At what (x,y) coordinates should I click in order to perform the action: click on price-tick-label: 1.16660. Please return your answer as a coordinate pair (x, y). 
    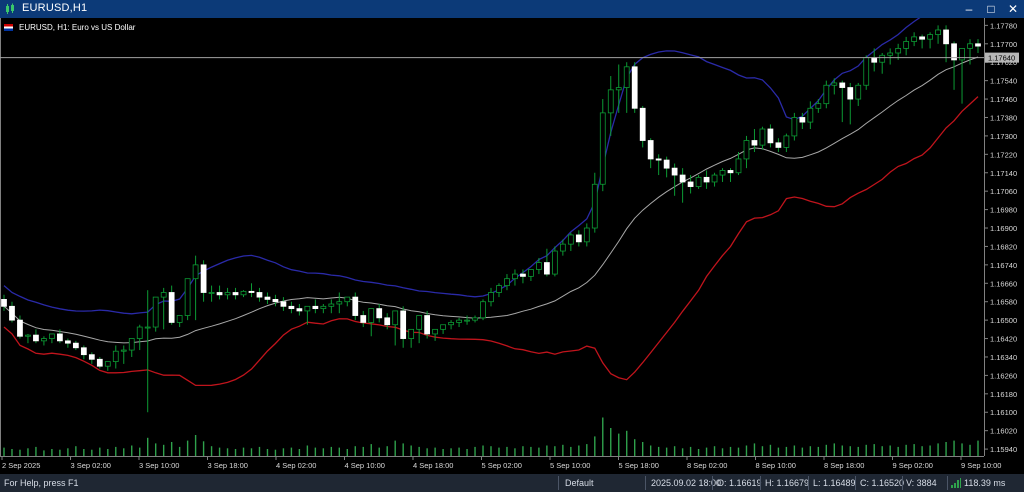
    Looking at the image, I should click on (1003, 283).